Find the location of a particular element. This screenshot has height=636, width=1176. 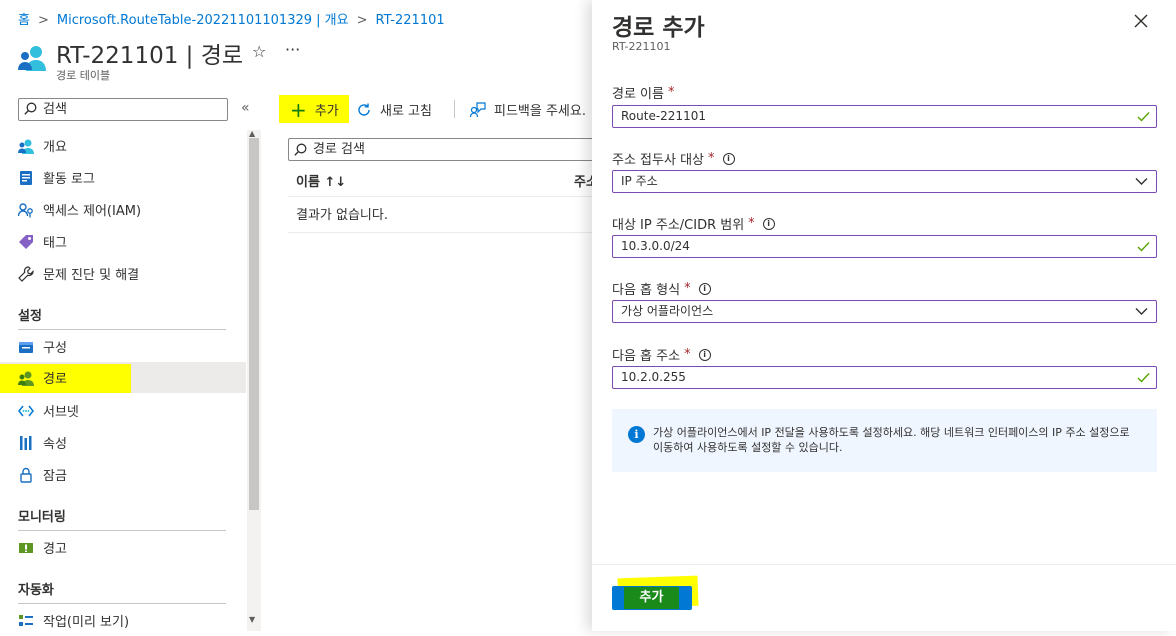

add-button-label: 추가 is located at coordinates (326, 111).